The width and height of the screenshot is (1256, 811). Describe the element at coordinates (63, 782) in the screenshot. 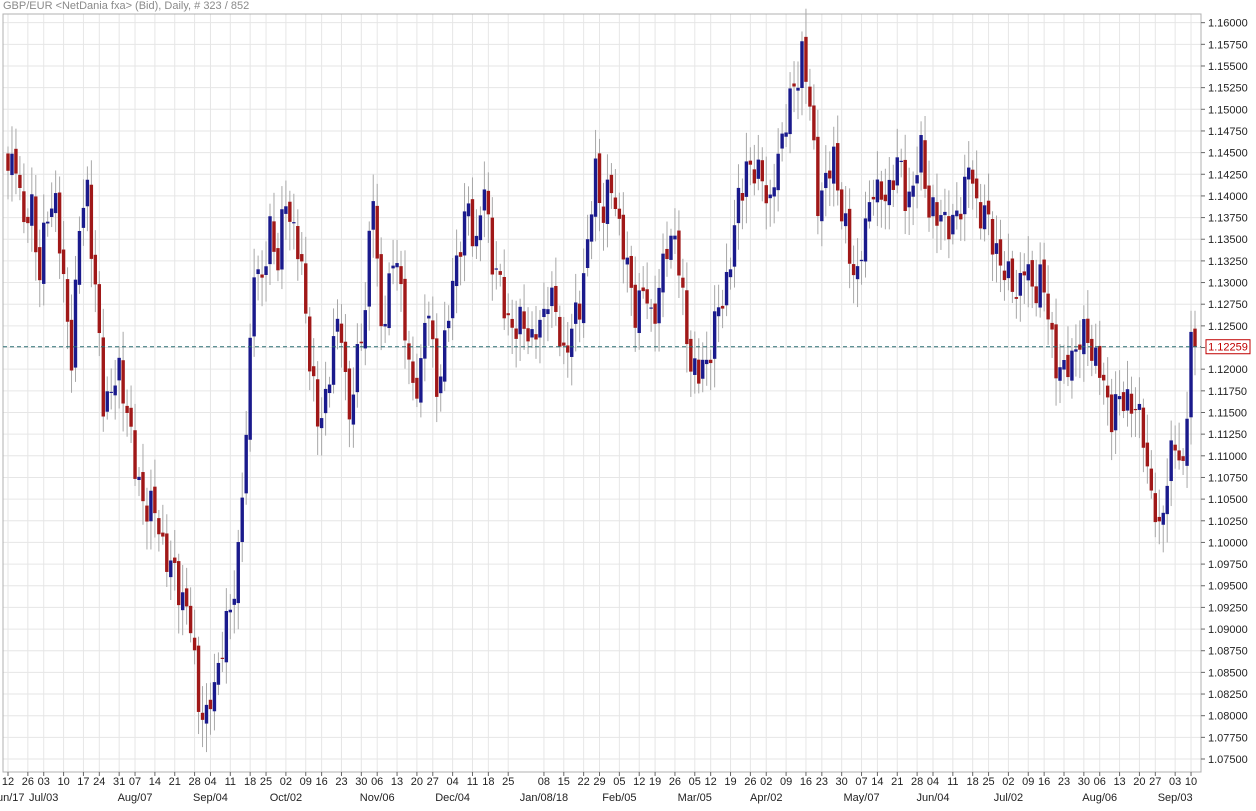

I see `x-tick-day: 10` at that location.